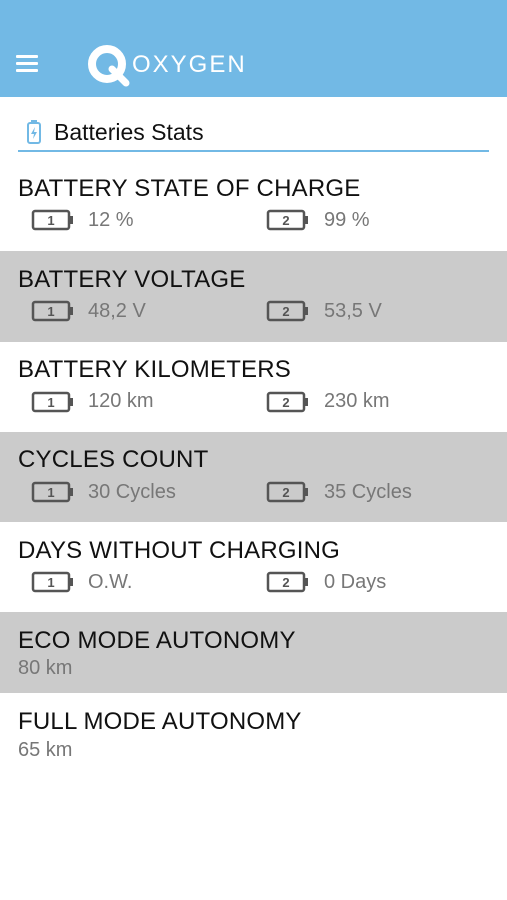 The image size is (507, 900). I want to click on stat-value: 65 km, so click(45, 750).